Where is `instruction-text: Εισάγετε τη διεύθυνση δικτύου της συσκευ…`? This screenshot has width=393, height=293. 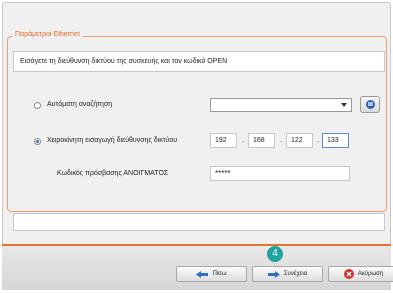
instruction-text: Εισάγετε τη διεύθυνση δικτύου της συσκευ… is located at coordinates (124, 61).